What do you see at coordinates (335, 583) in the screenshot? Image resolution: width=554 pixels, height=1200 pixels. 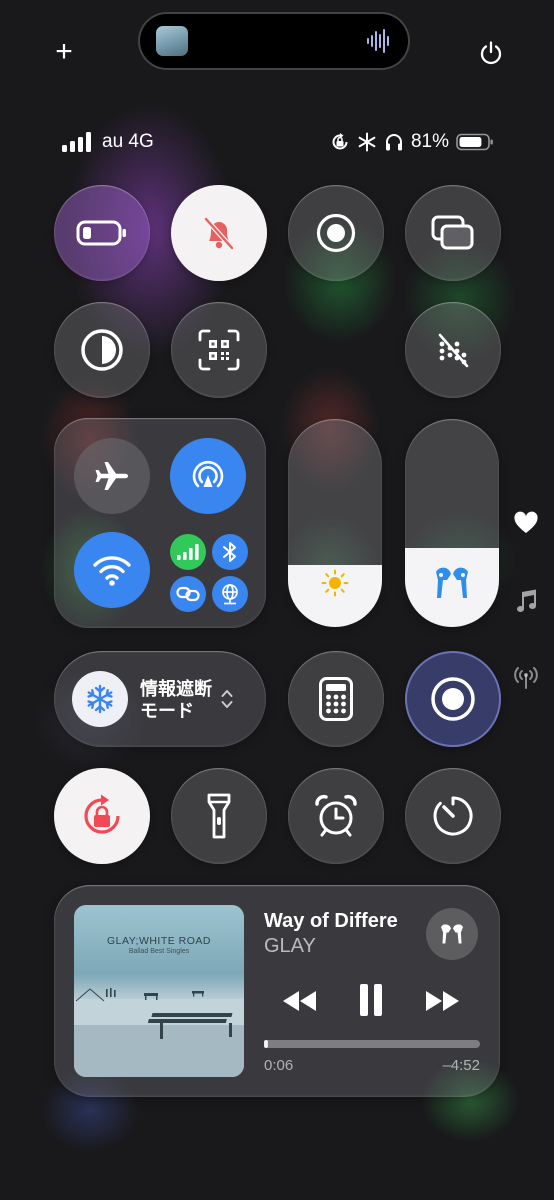 I see `sun-icon` at bounding box center [335, 583].